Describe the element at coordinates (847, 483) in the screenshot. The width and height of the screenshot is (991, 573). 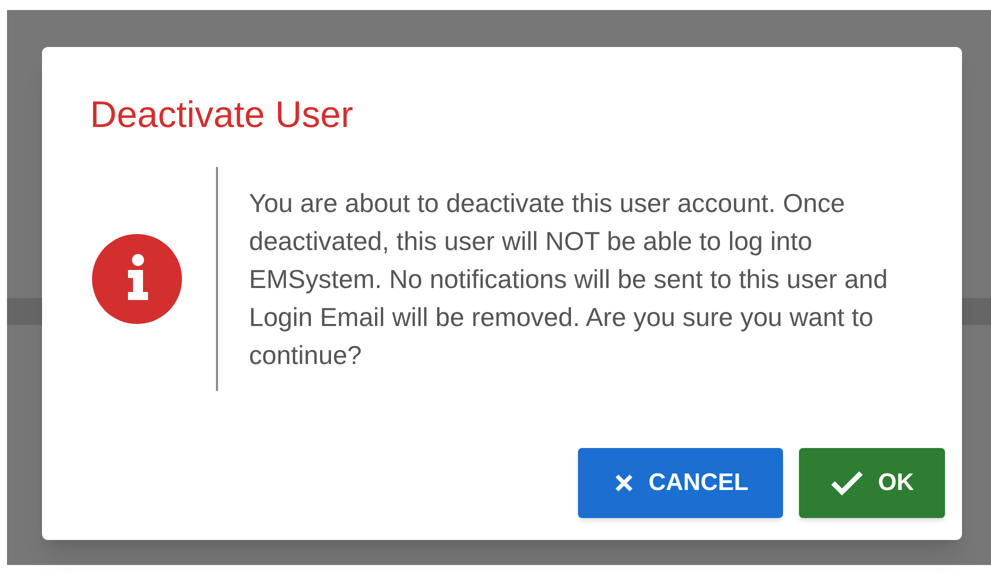
I see `check-icon` at that location.